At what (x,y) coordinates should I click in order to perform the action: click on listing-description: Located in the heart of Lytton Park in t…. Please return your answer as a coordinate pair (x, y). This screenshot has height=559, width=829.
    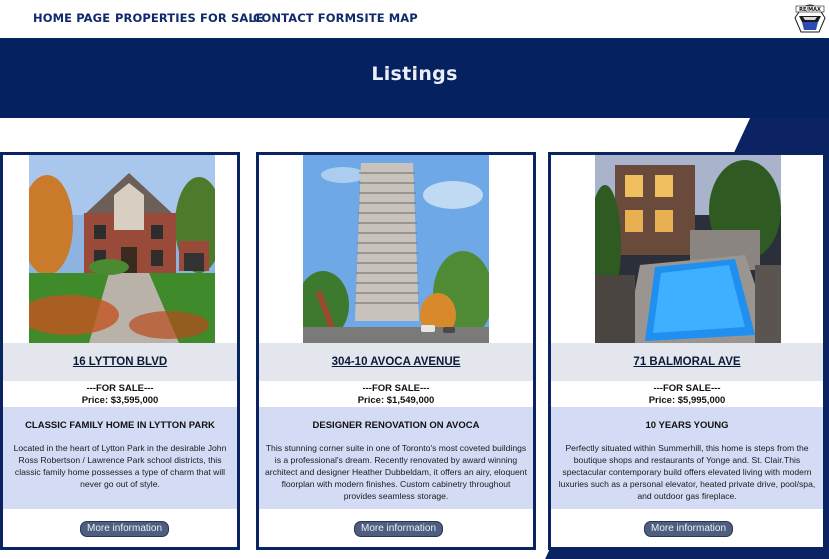
    Looking at the image, I should click on (120, 466).